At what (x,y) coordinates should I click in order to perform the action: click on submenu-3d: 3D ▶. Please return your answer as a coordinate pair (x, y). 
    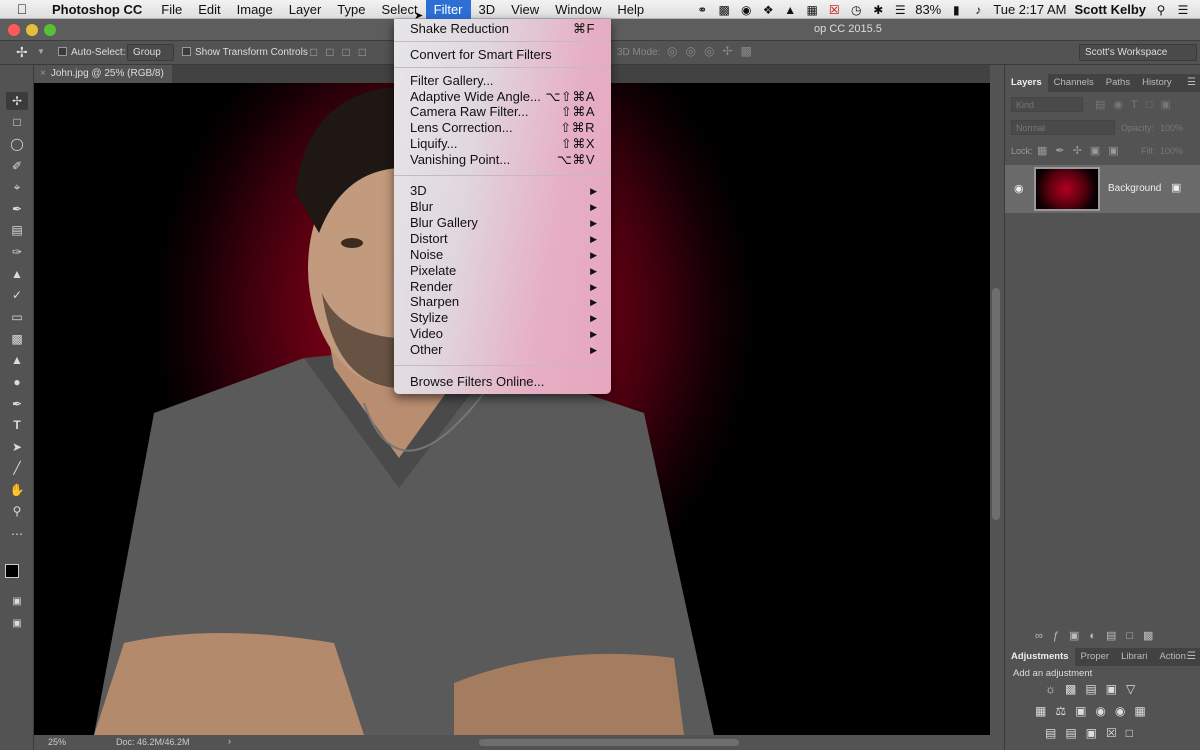
    Looking at the image, I should click on (505, 191).